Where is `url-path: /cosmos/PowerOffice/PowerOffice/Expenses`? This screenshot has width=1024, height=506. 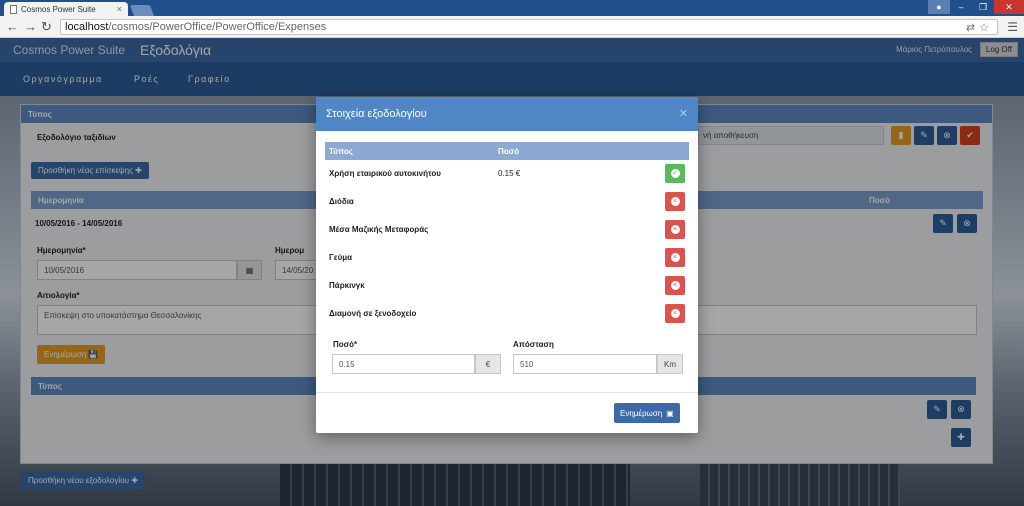
url-path: /cosmos/PowerOffice/PowerOffice/Expenses is located at coordinates (217, 27).